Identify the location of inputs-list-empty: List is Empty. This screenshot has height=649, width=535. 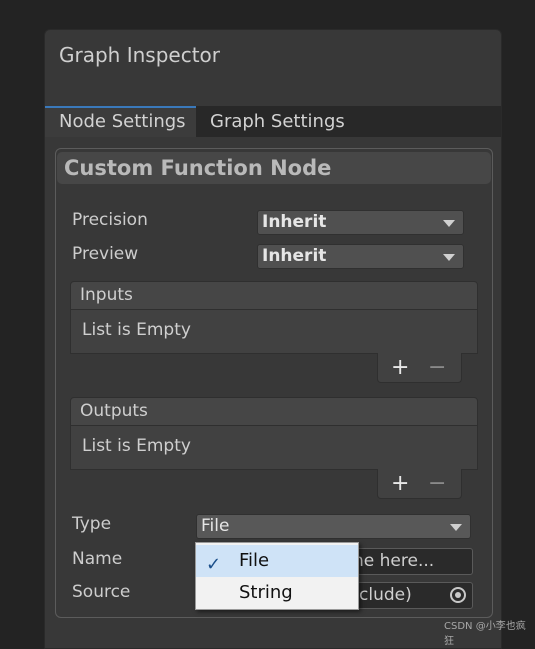
(274, 332).